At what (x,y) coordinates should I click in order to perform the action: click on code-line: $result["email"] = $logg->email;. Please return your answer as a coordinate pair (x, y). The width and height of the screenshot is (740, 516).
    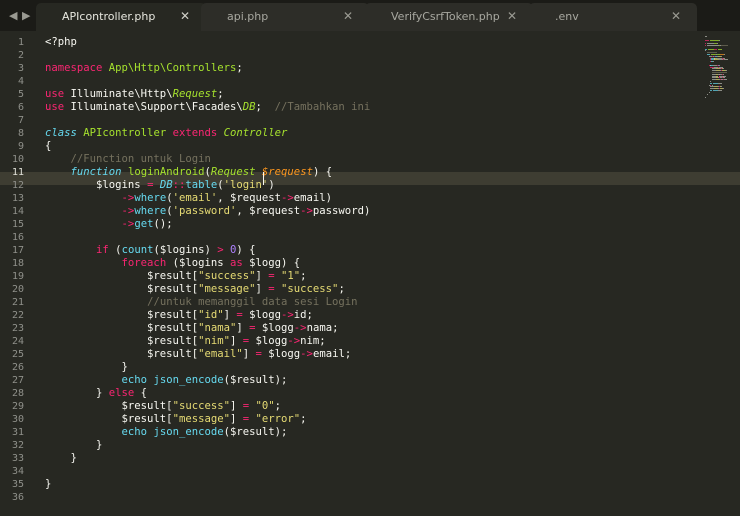
    Looking at the image, I should click on (198, 354).